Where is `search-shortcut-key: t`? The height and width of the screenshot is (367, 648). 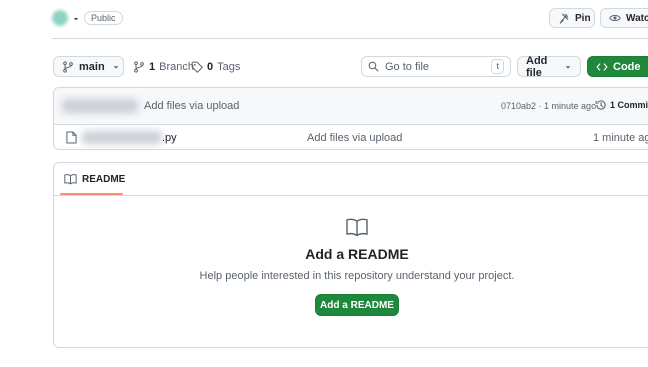 search-shortcut-key: t is located at coordinates (497, 66).